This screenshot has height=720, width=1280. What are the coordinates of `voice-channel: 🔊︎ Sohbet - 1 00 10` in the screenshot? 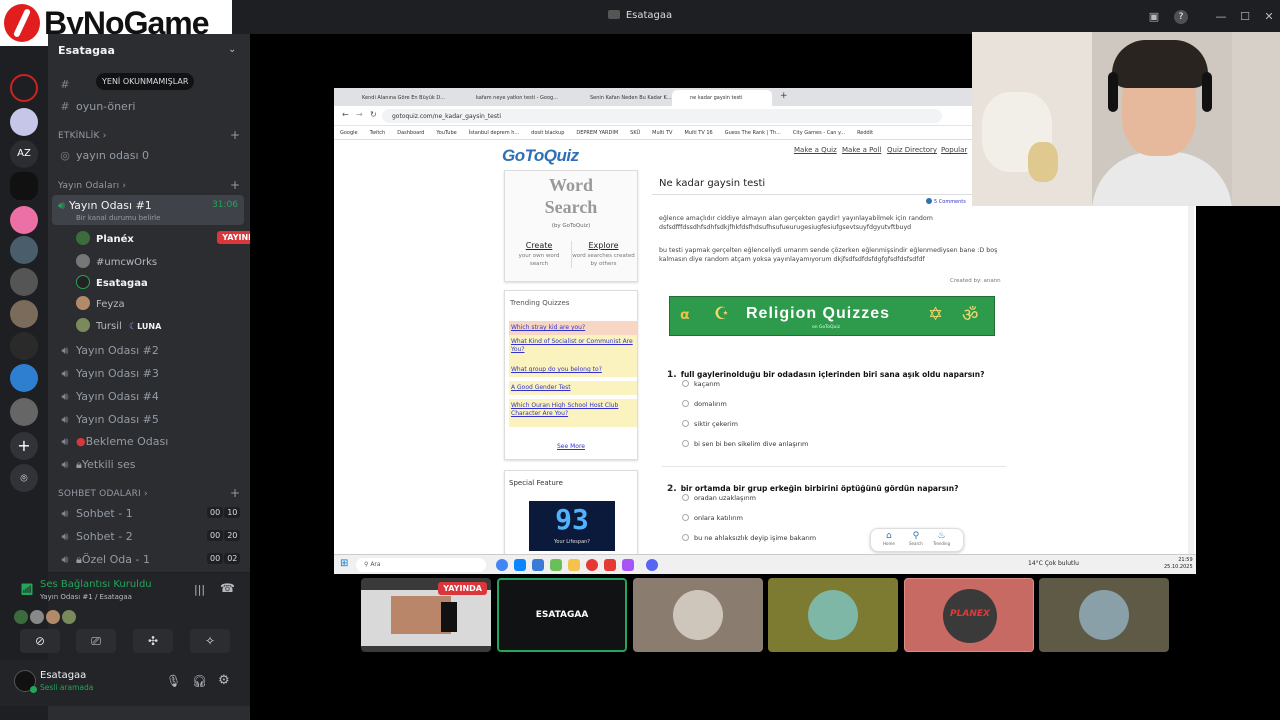 It's located at (149, 514).